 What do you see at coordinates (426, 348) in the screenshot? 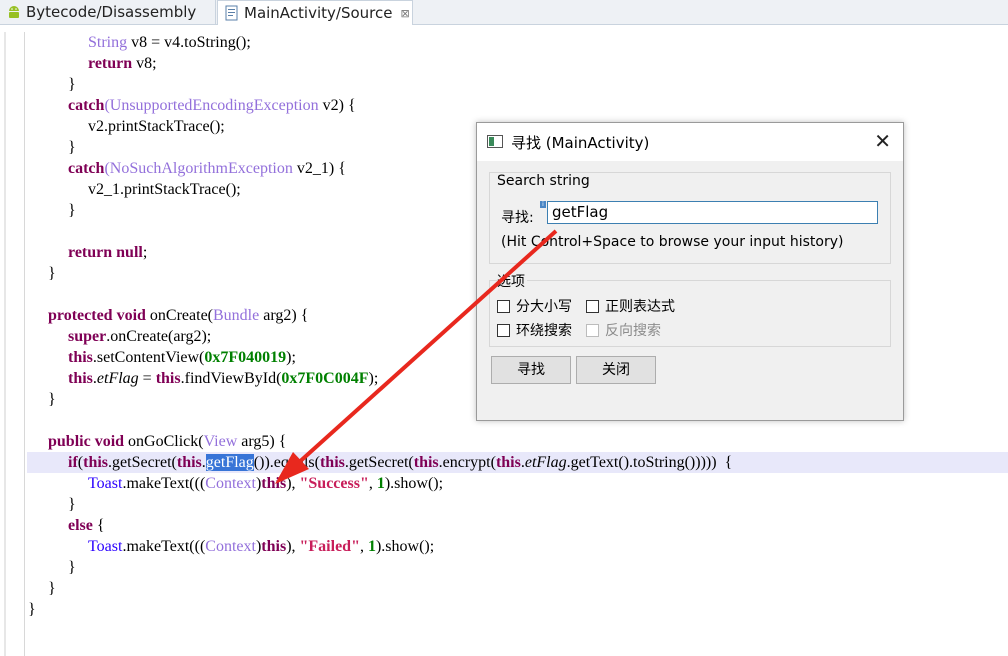
I see `arrow-shaft` at bounding box center [426, 348].